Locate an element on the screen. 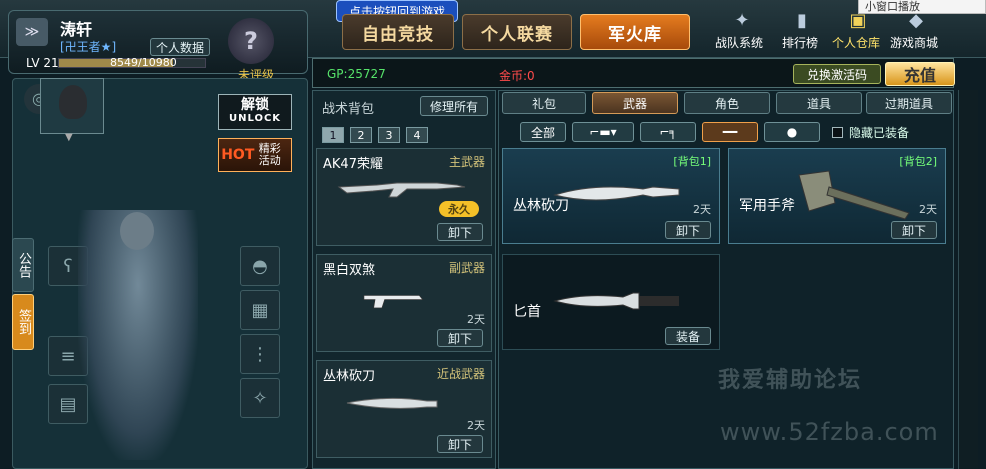 The width and height of the screenshot is (986, 469). recharge-button: 充值 is located at coordinates (920, 74).